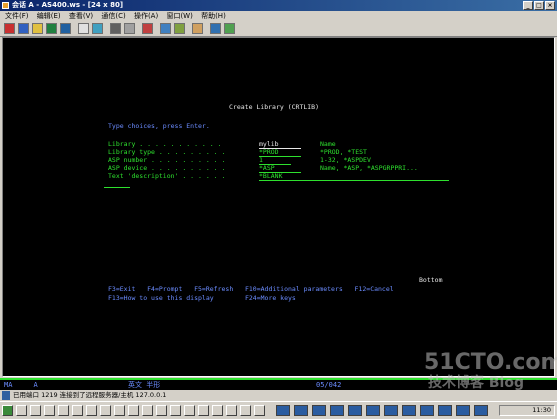  Describe the element at coordinates (37, 28) in the screenshot. I see `paste-icon` at that location.